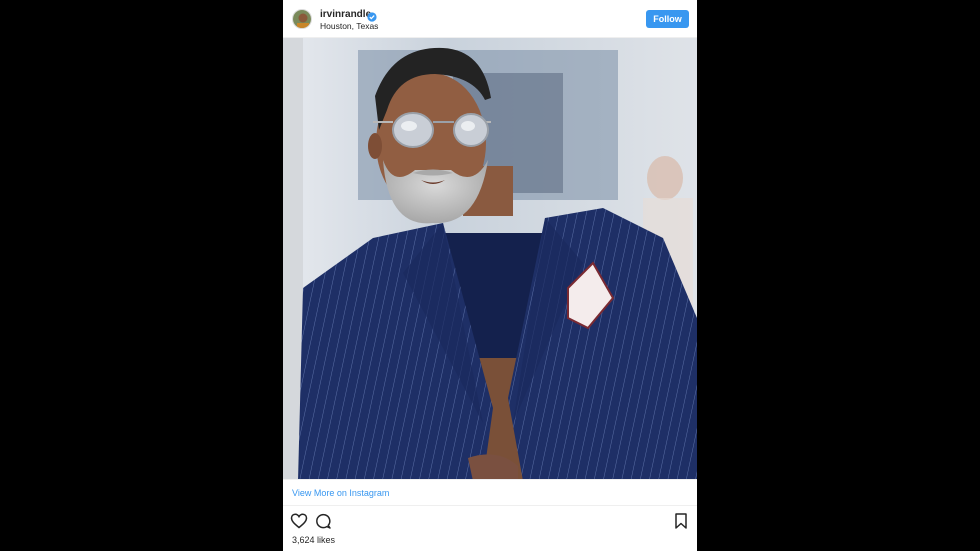 This screenshot has width=980, height=551. I want to click on comment-icon, so click(323, 521).